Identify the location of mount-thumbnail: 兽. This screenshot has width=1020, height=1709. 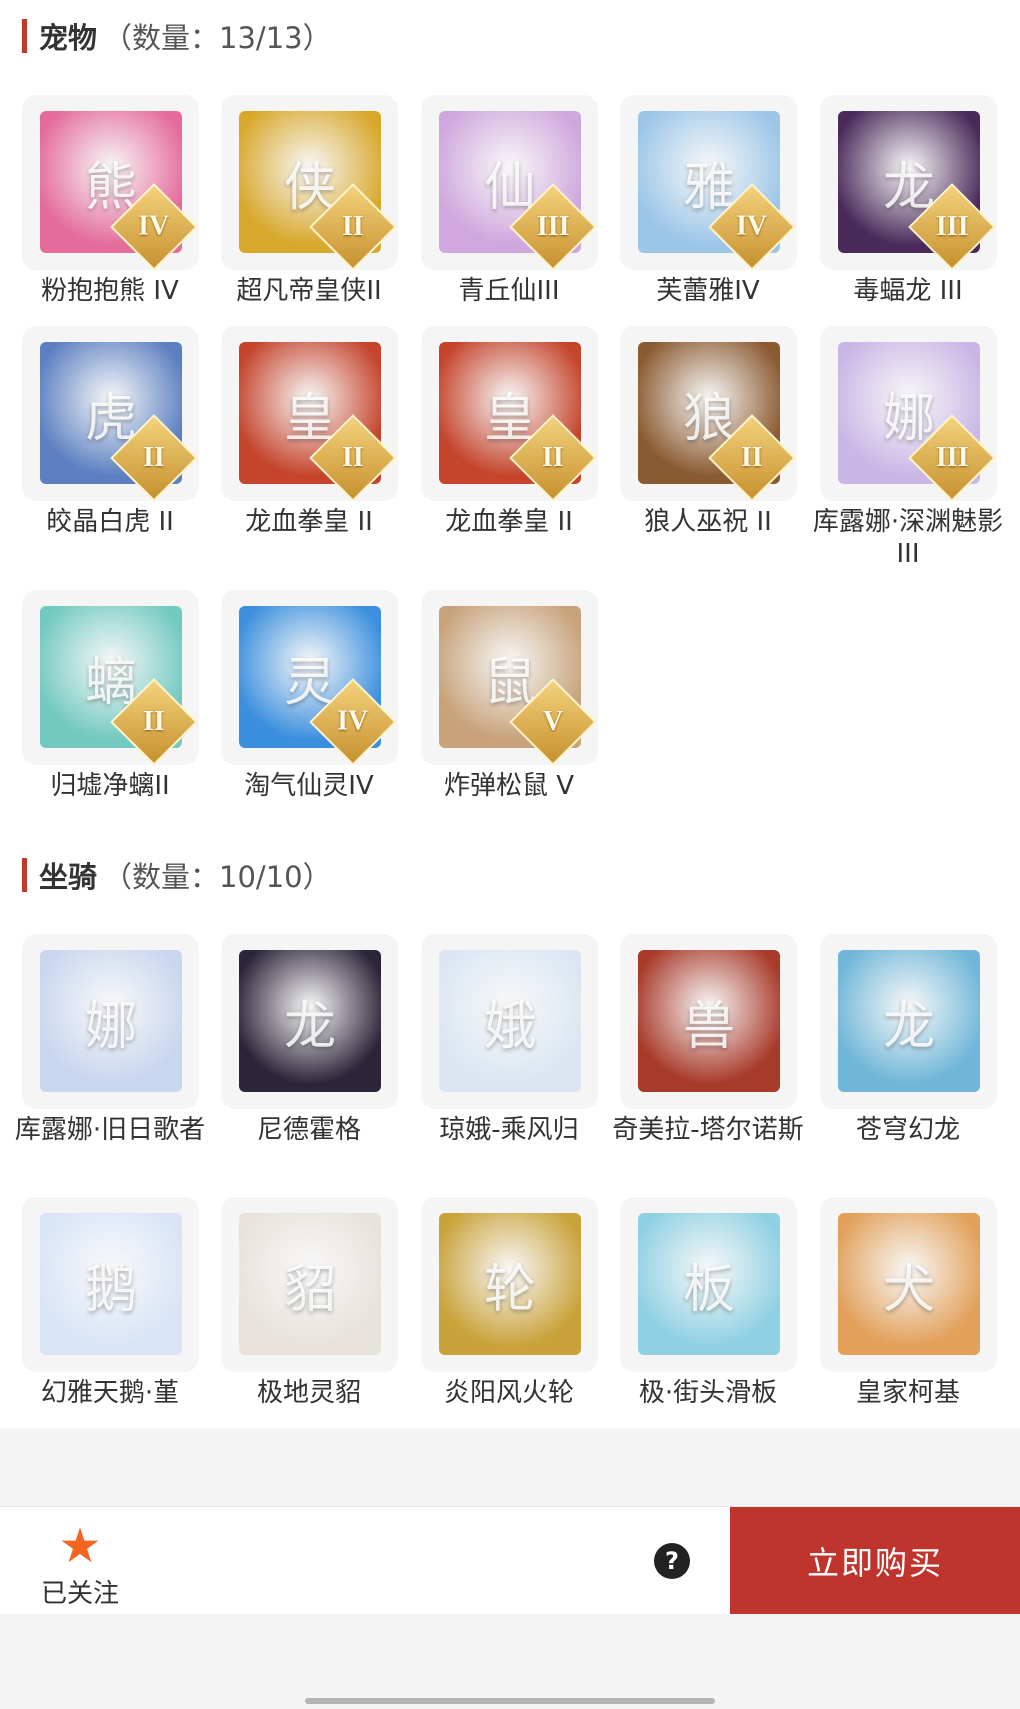
(708, 1021).